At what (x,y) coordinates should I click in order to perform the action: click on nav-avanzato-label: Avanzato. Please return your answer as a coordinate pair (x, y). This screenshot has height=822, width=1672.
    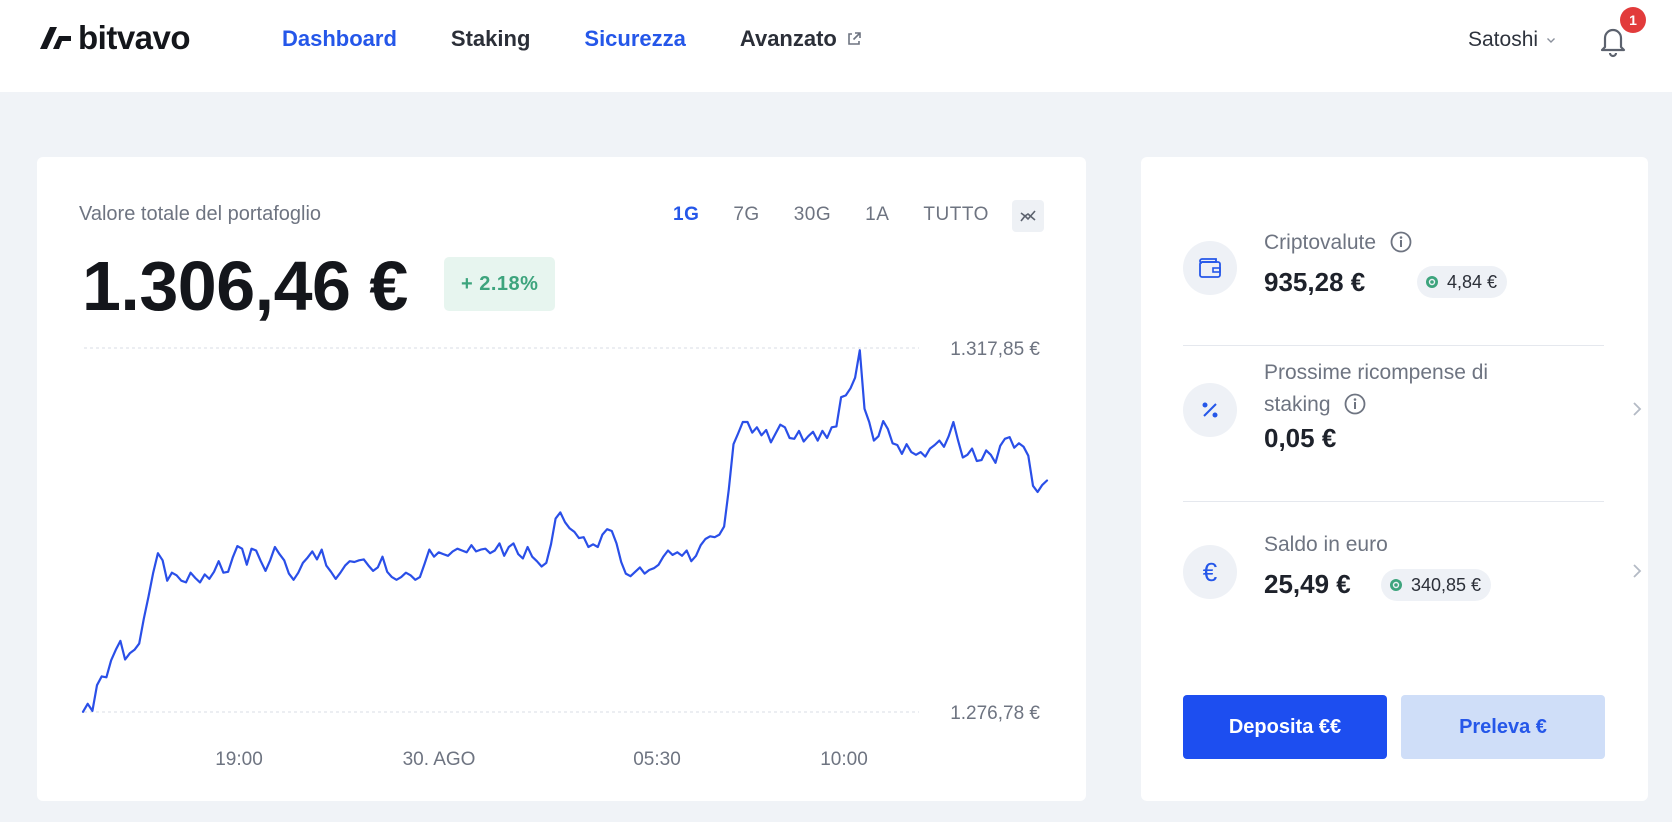
    Looking at the image, I should click on (788, 38).